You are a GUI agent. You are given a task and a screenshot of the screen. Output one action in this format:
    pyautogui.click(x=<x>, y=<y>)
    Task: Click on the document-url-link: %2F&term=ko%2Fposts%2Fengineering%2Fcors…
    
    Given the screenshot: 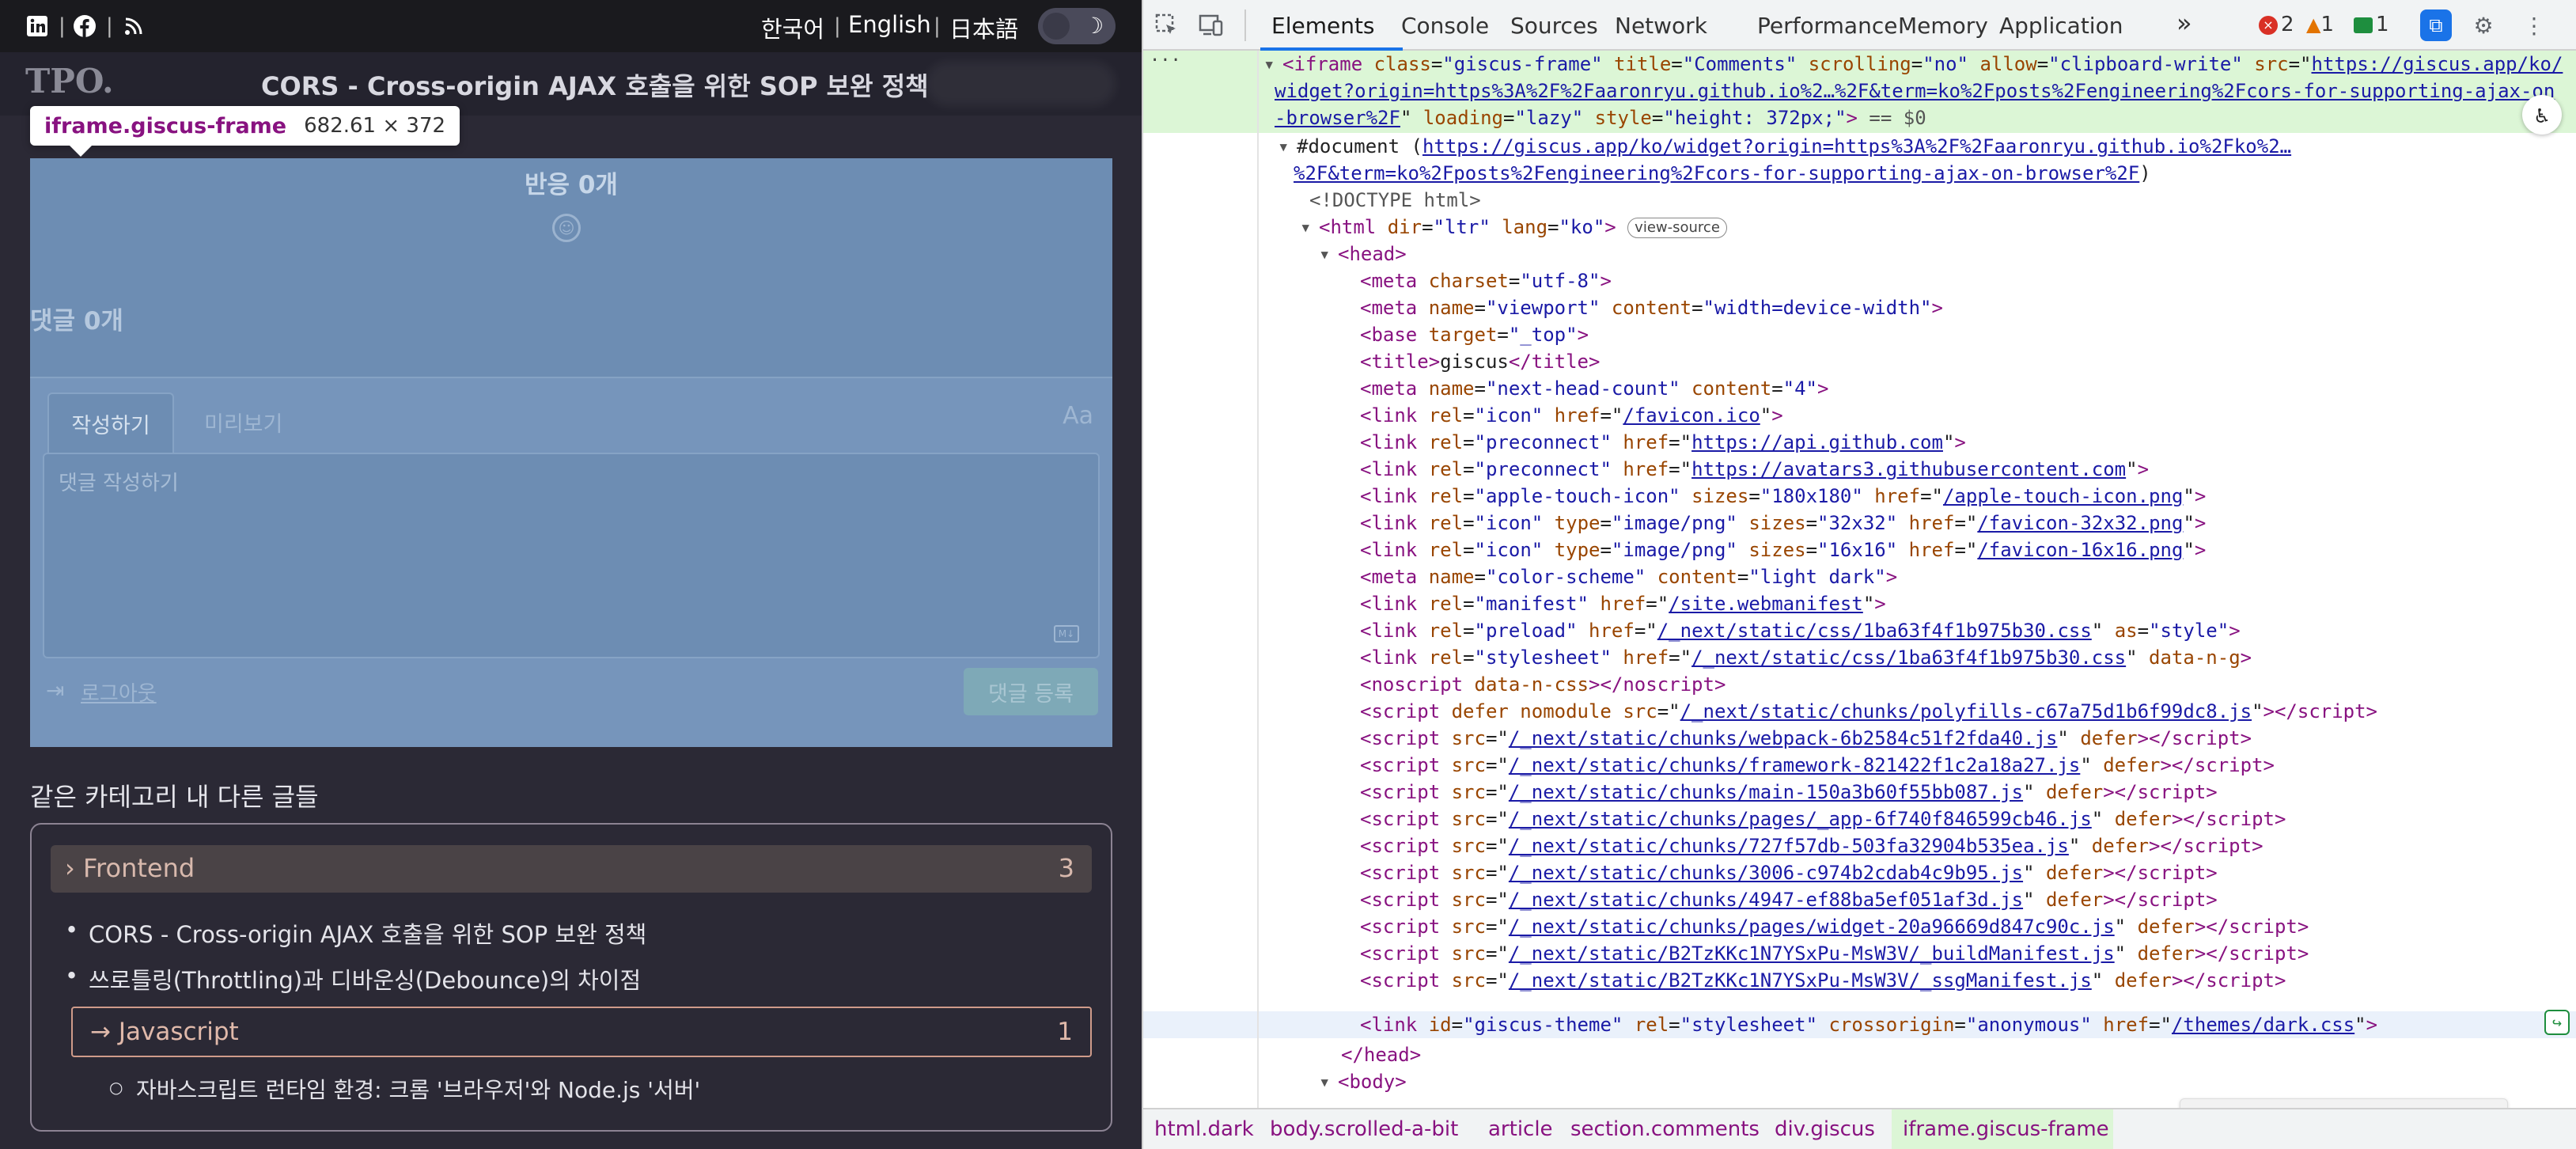 What is the action you would take?
    pyautogui.click(x=1716, y=173)
    